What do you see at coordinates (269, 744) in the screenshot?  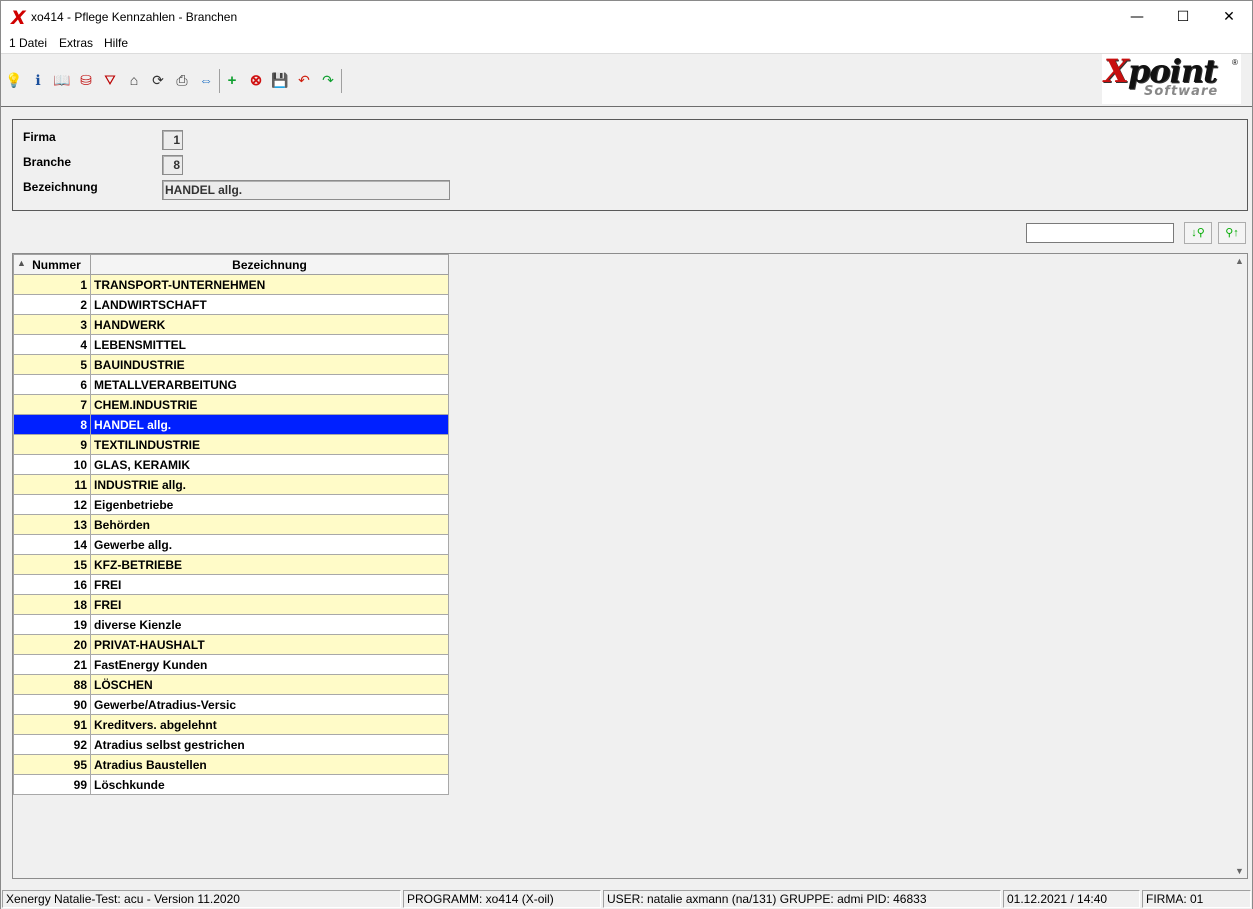 I see `cell-bezeichnung: Atradius selbst gestrichen` at bounding box center [269, 744].